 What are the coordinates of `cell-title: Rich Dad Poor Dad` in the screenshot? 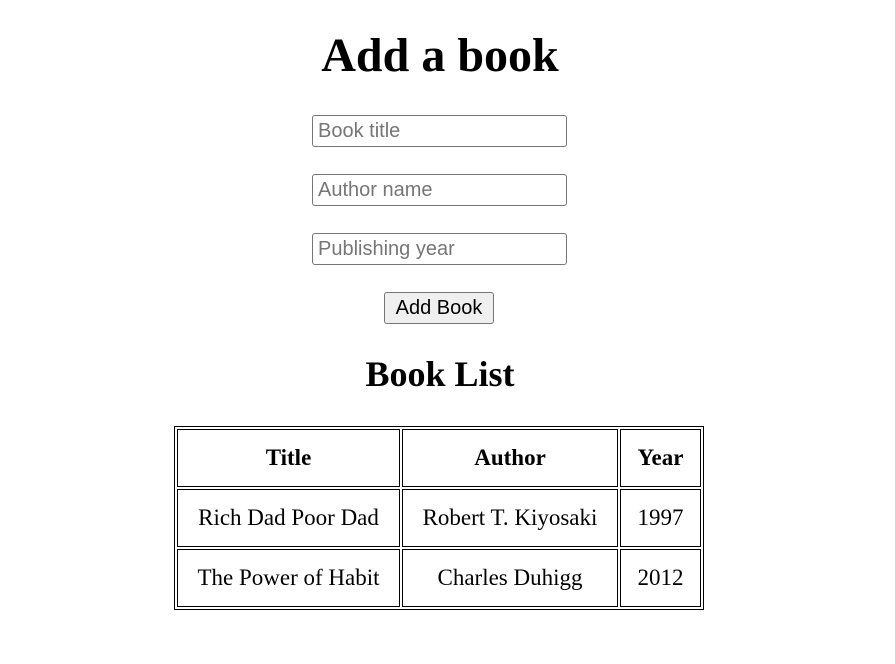 It's located at (288, 518).